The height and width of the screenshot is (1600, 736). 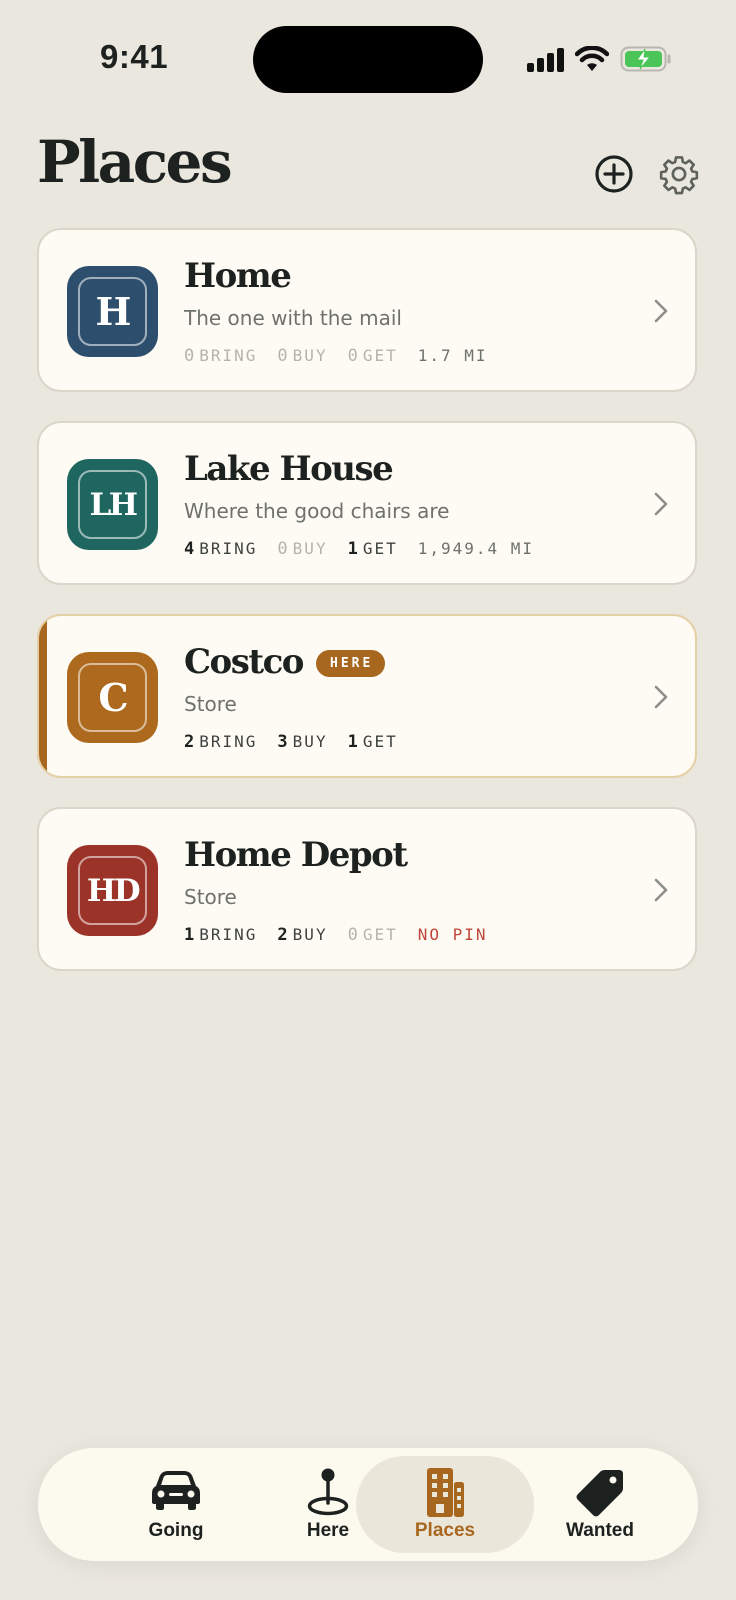 What do you see at coordinates (367, 696) in the screenshot?
I see `place-card-costco: C Costco HERE Store 2 BRING 3 BUY 1 GET` at bounding box center [367, 696].